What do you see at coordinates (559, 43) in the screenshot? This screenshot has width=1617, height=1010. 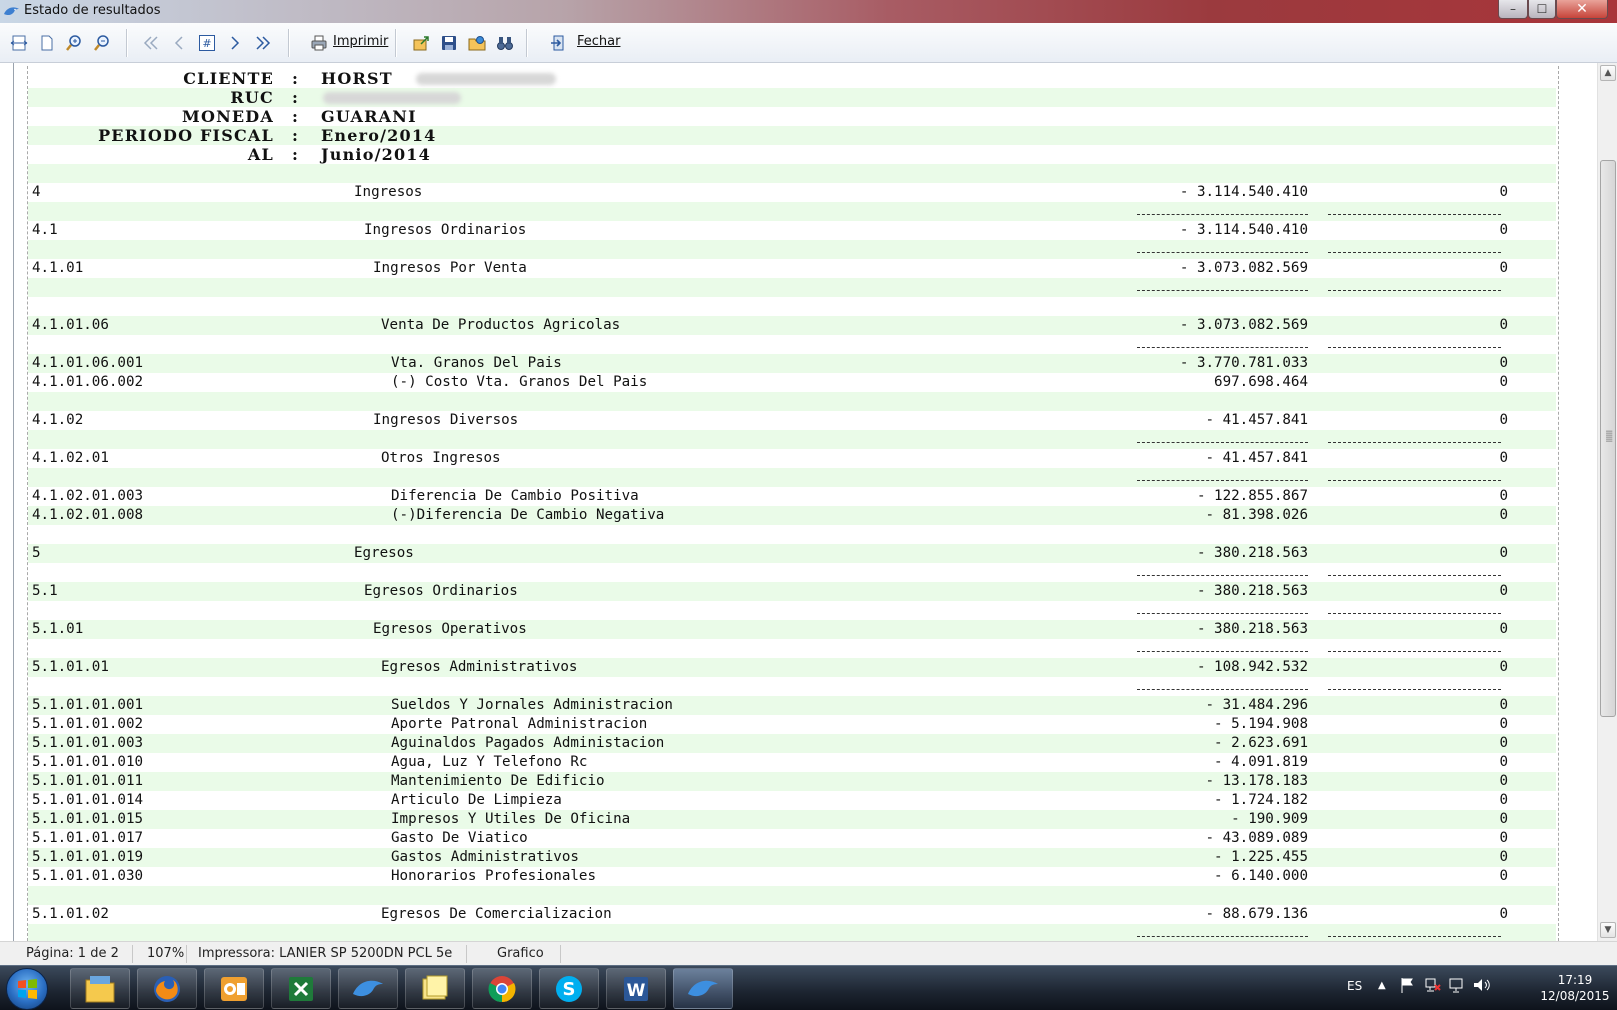 I see `close-report-icon-area` at bounding box center [559, 43].